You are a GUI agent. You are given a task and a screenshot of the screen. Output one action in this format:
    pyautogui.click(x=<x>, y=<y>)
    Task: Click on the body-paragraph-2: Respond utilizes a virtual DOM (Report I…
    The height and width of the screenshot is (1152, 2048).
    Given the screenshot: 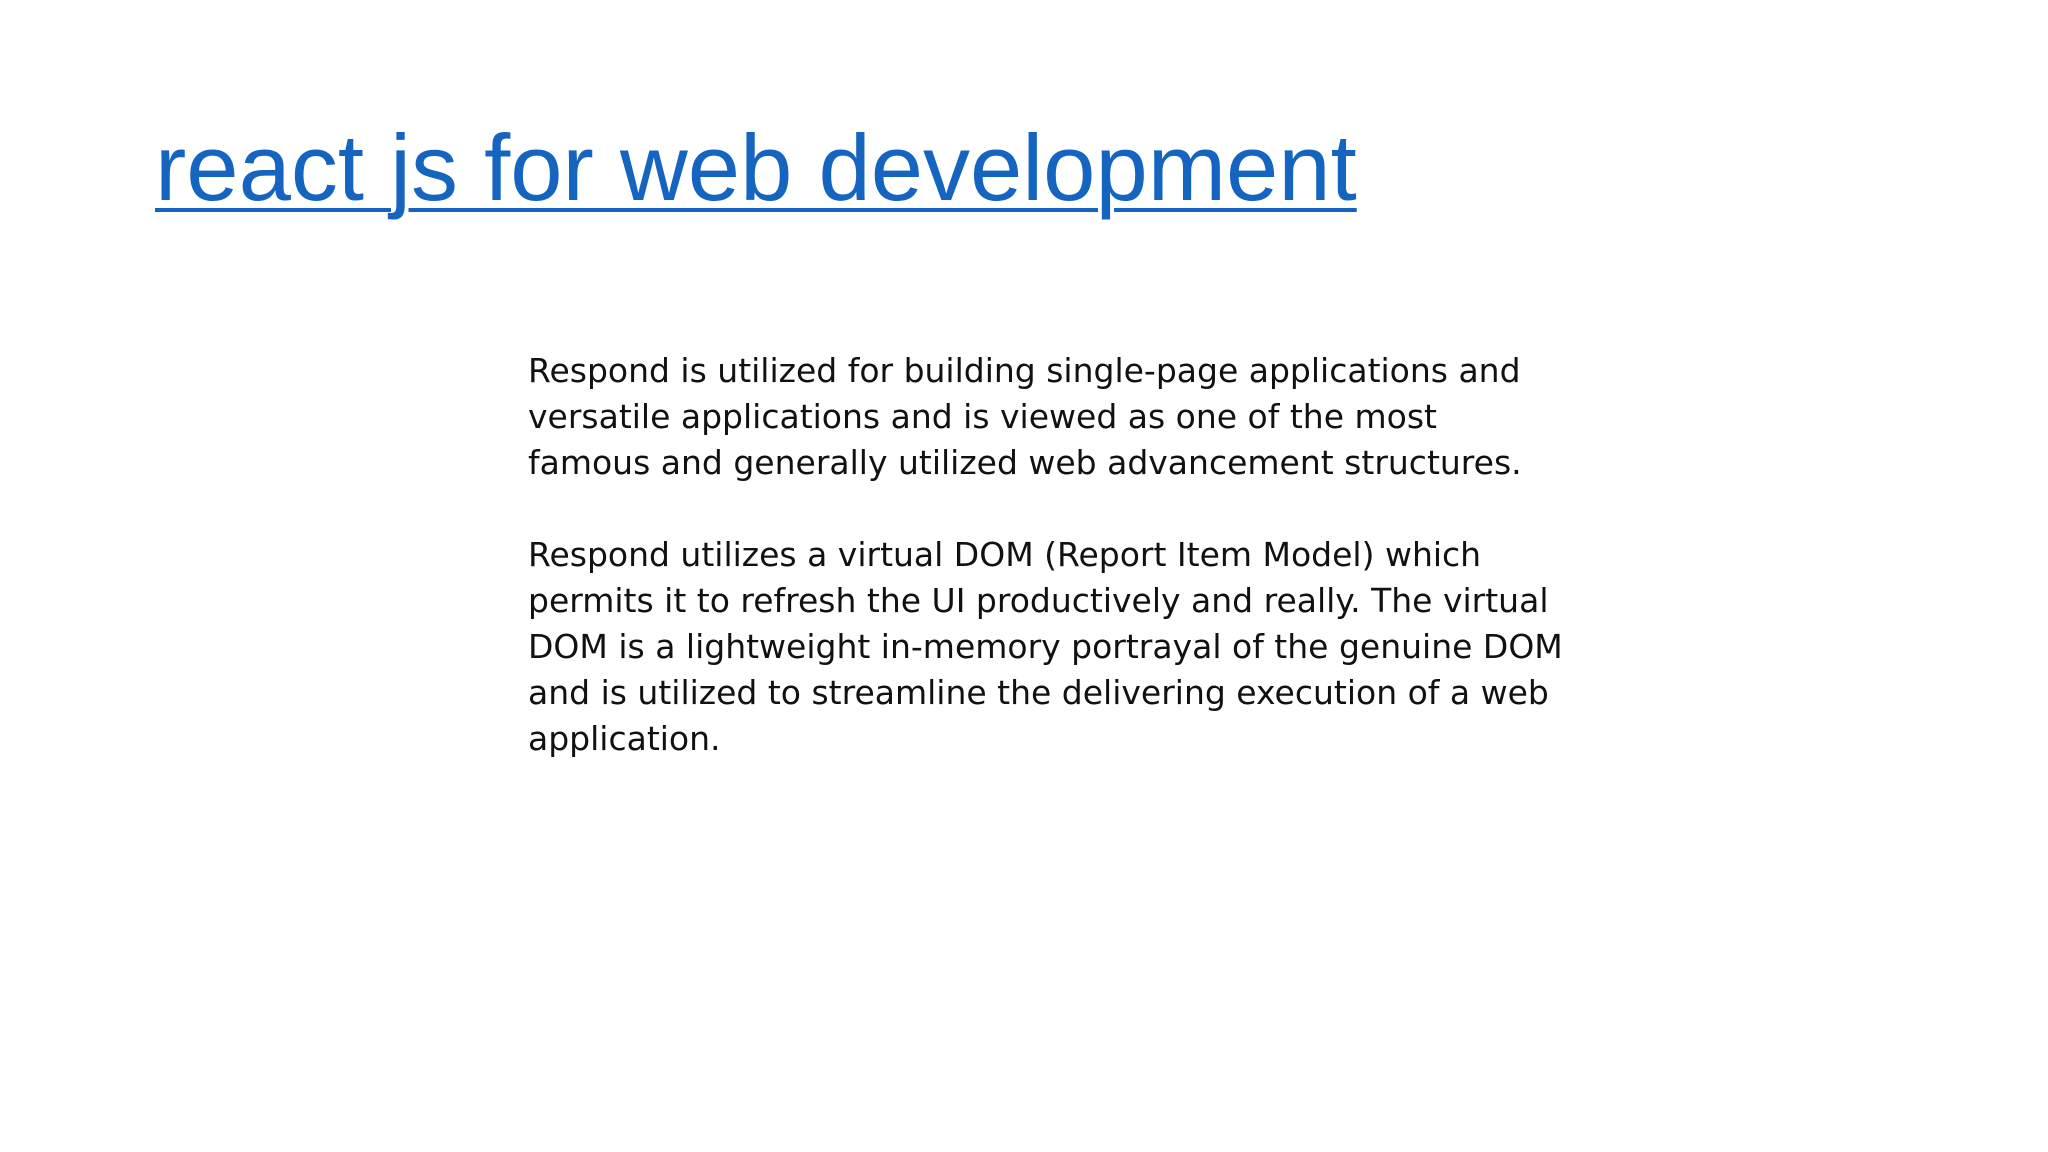 What is the action you would take?
    pyautogui.click(x=1045, y=646)
    